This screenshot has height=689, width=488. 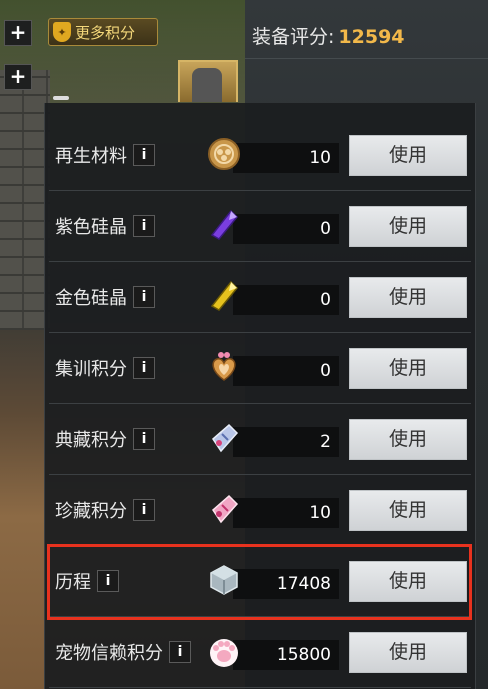 What do you see at coordinates (91, 440) in the screenshot?
I see `item-name: 典藏积分` at bounding box center [91, 440].